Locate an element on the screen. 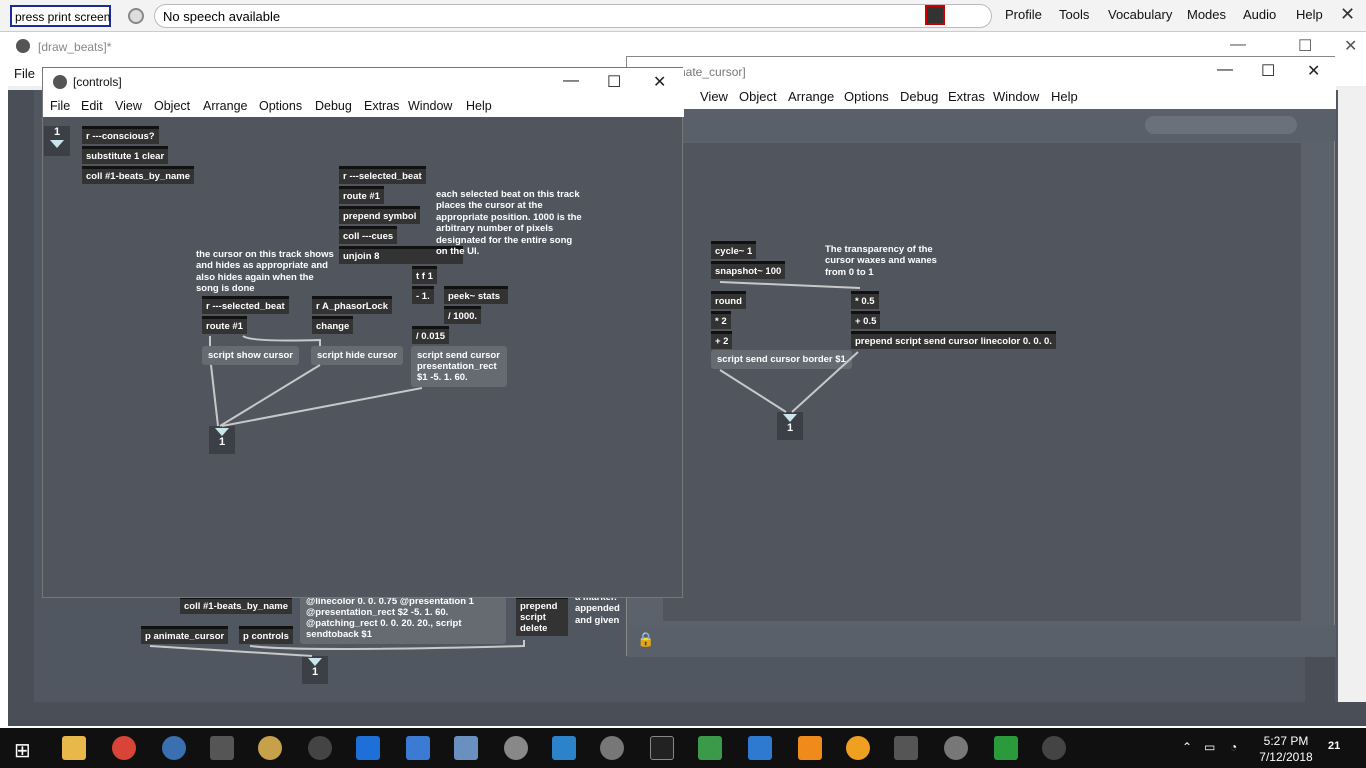 The image size is (1366, 768). microphone-icon is located at coordinates (136, 16).